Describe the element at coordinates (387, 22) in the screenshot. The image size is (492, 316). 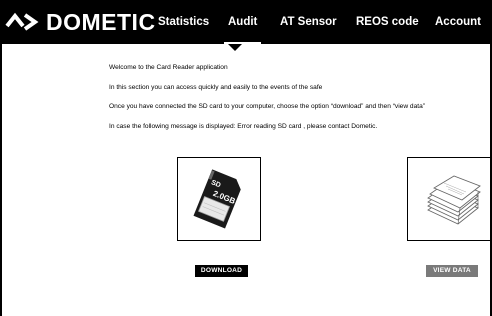
I see `tab-reos-code: REOS code` at that location.